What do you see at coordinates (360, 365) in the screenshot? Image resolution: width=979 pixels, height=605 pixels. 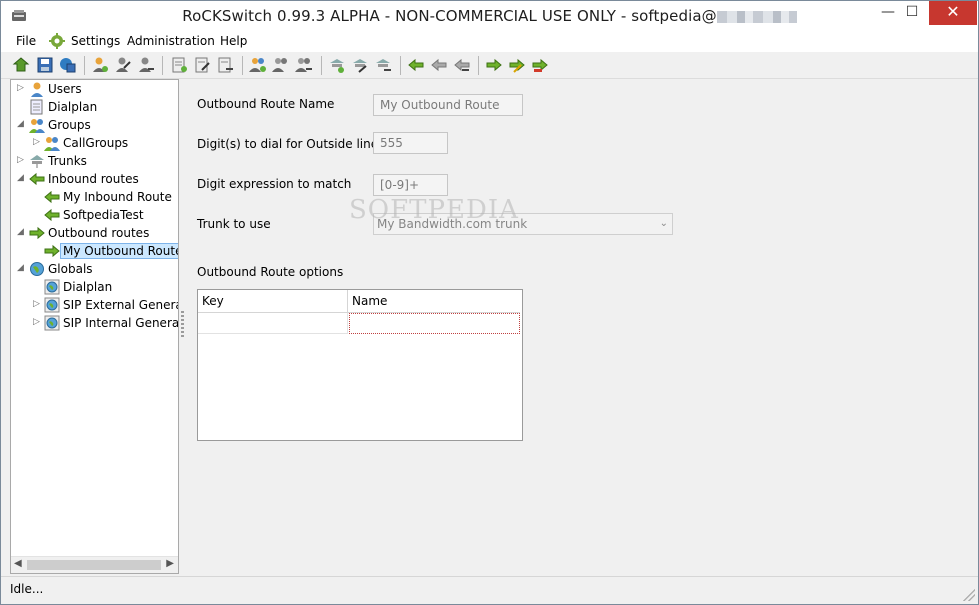 I see `options-grid: Key Name` at bounding box center [360, 365].